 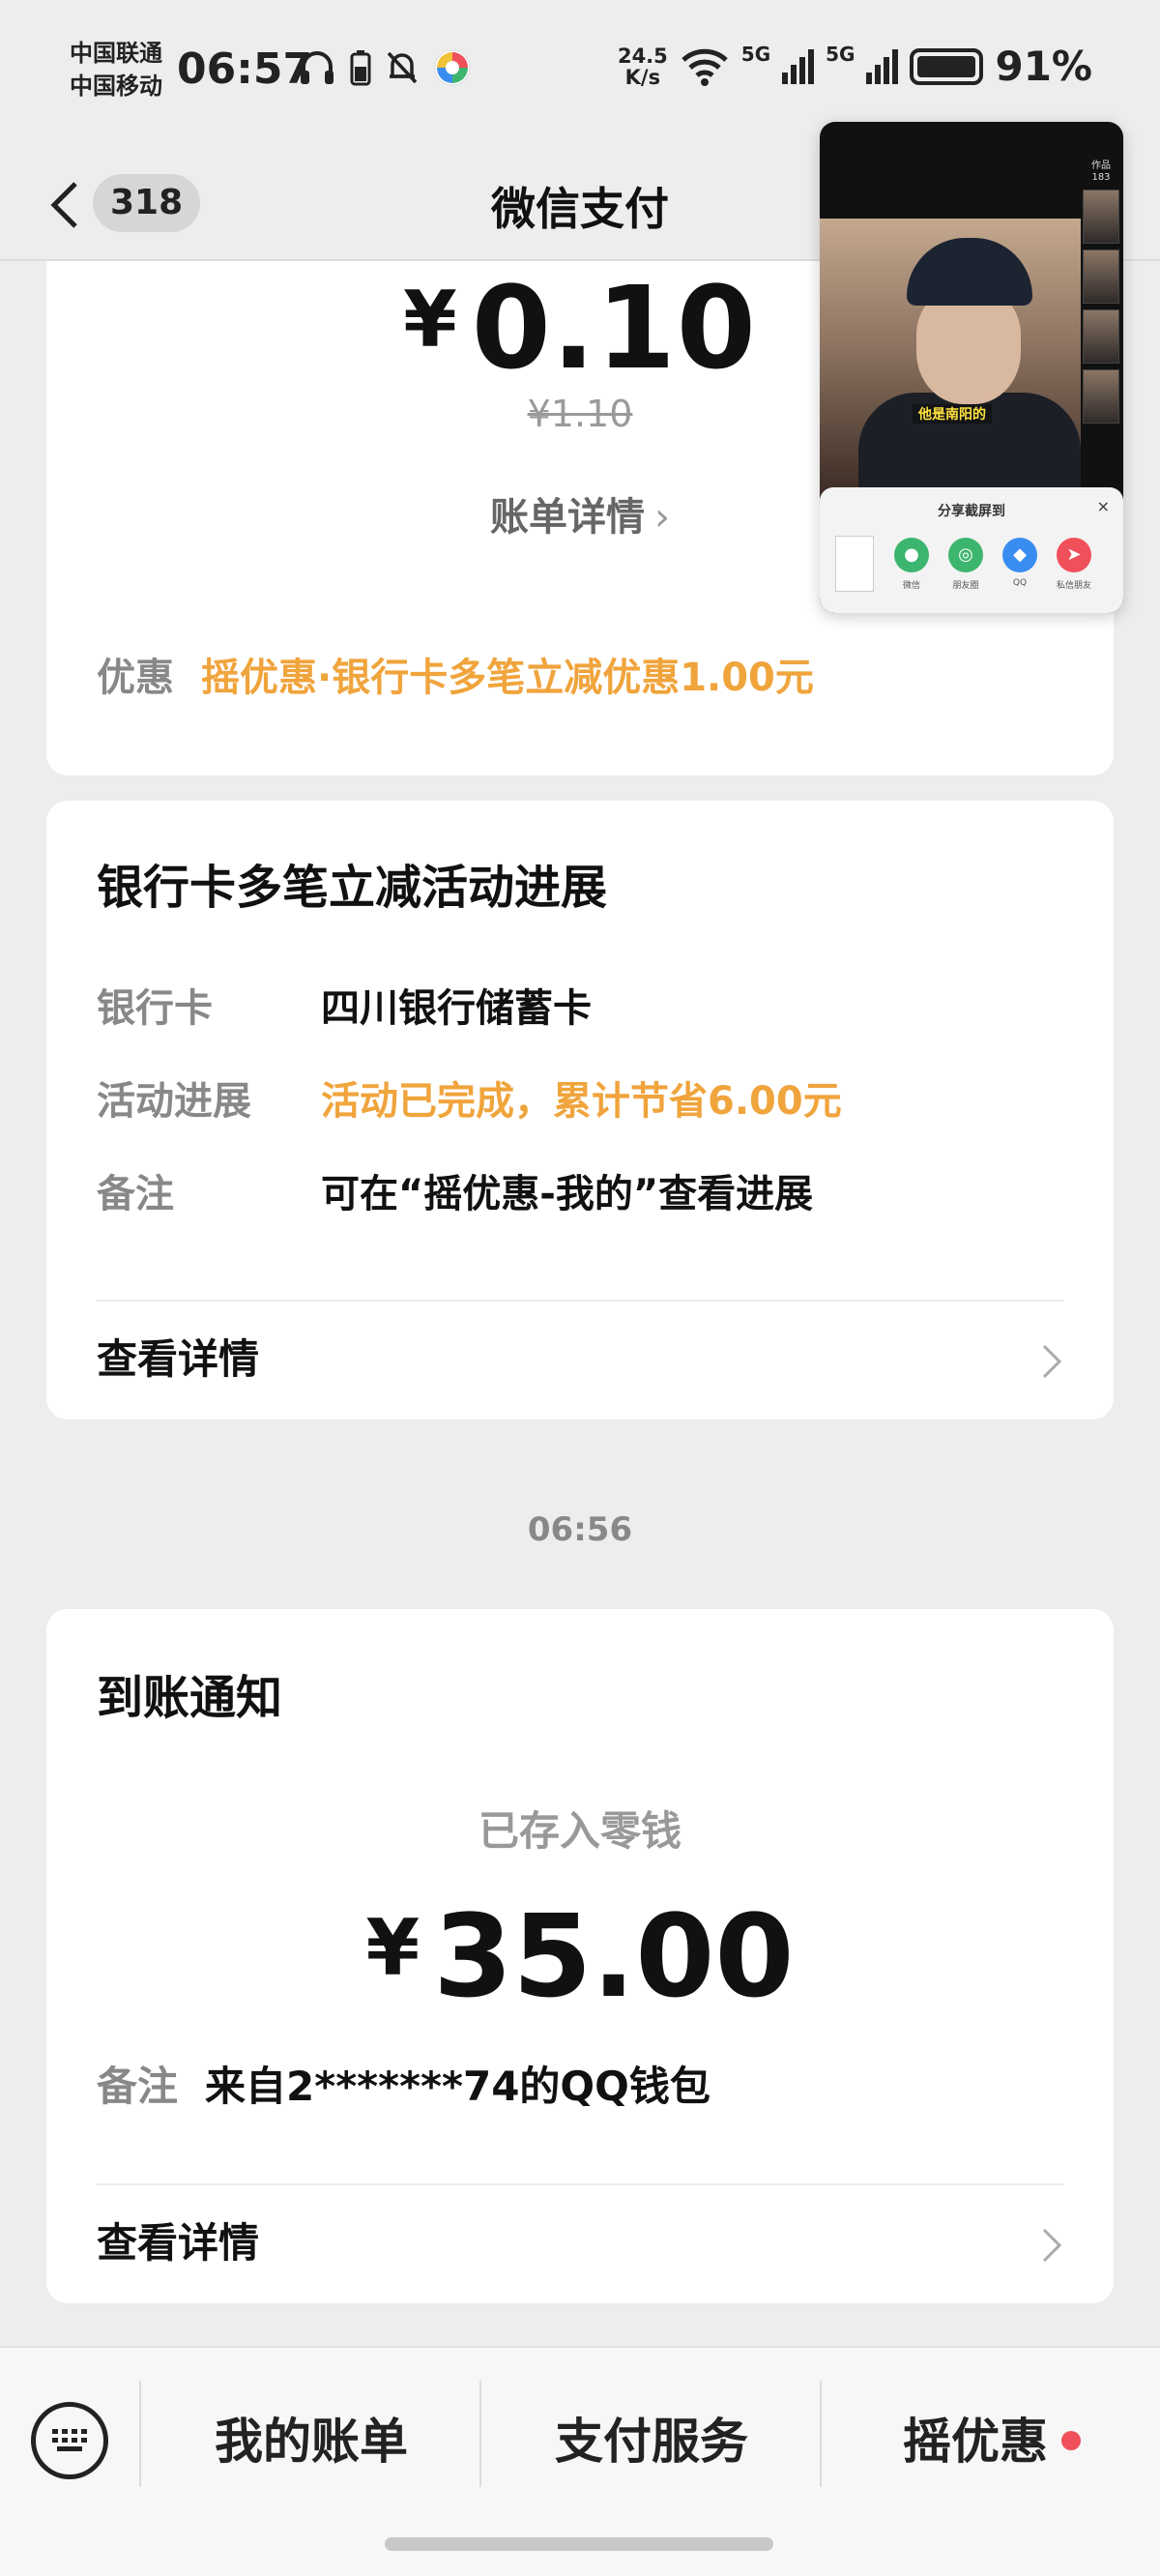 What do you see at coordinates (1101, 166) in the screenshot?
I see `works-label: 作品` at bounding box center [1101, 166].